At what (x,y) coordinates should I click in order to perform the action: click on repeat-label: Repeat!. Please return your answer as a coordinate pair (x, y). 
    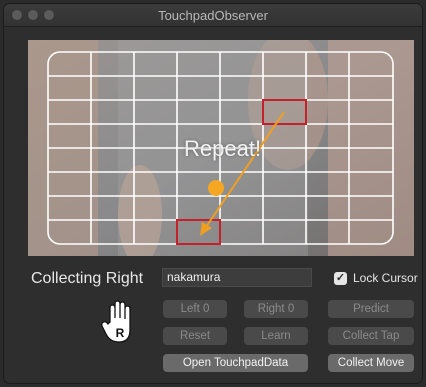
    Looking at the image, I should click on (223, 148).